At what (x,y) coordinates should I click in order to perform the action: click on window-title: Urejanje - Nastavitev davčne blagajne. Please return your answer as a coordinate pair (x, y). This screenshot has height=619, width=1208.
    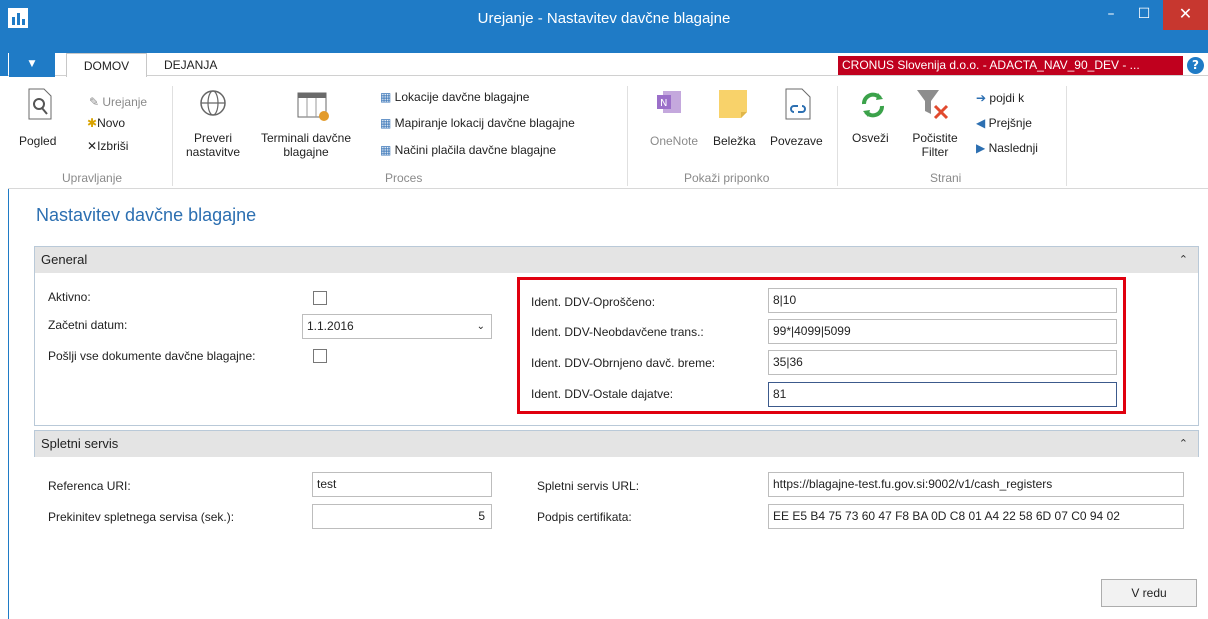
    Looking at the image, I should click on (604, 18).